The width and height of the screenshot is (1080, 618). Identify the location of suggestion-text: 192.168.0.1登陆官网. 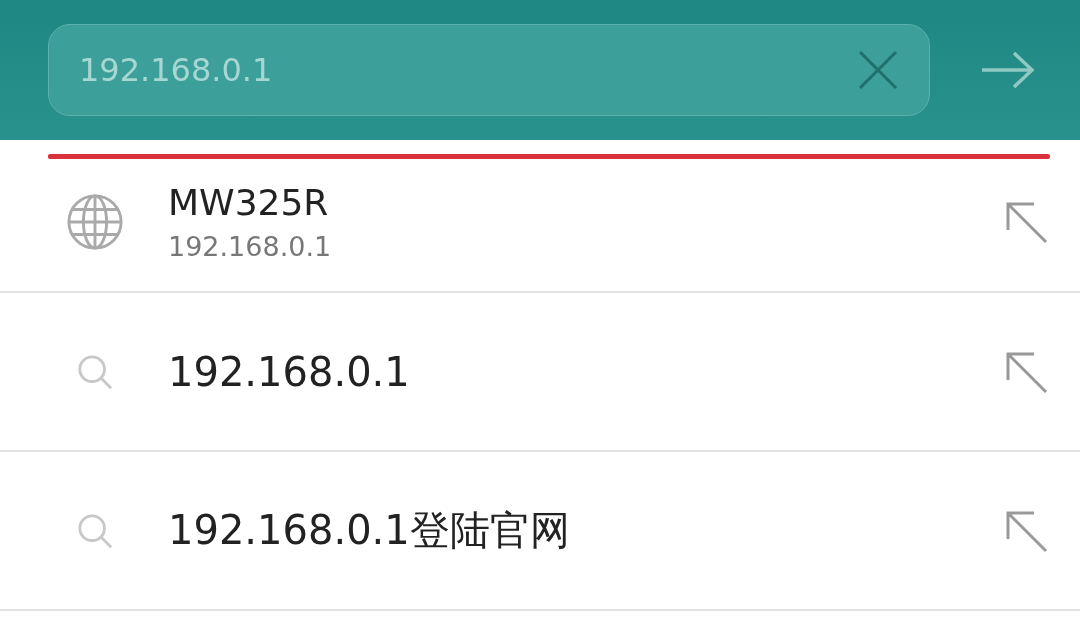
(369, 530).